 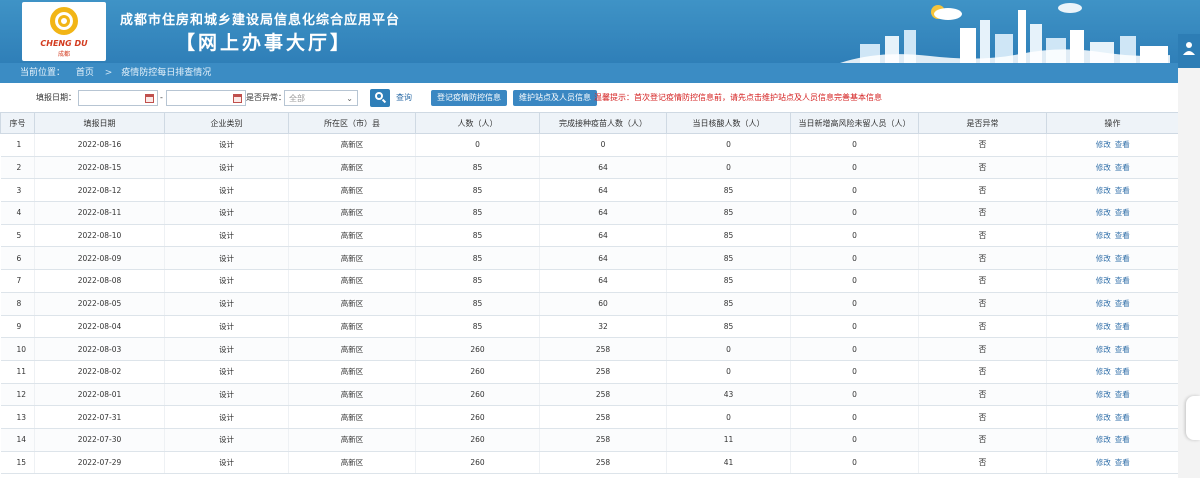 I want to click on search-button, so click(x=380, y=98).